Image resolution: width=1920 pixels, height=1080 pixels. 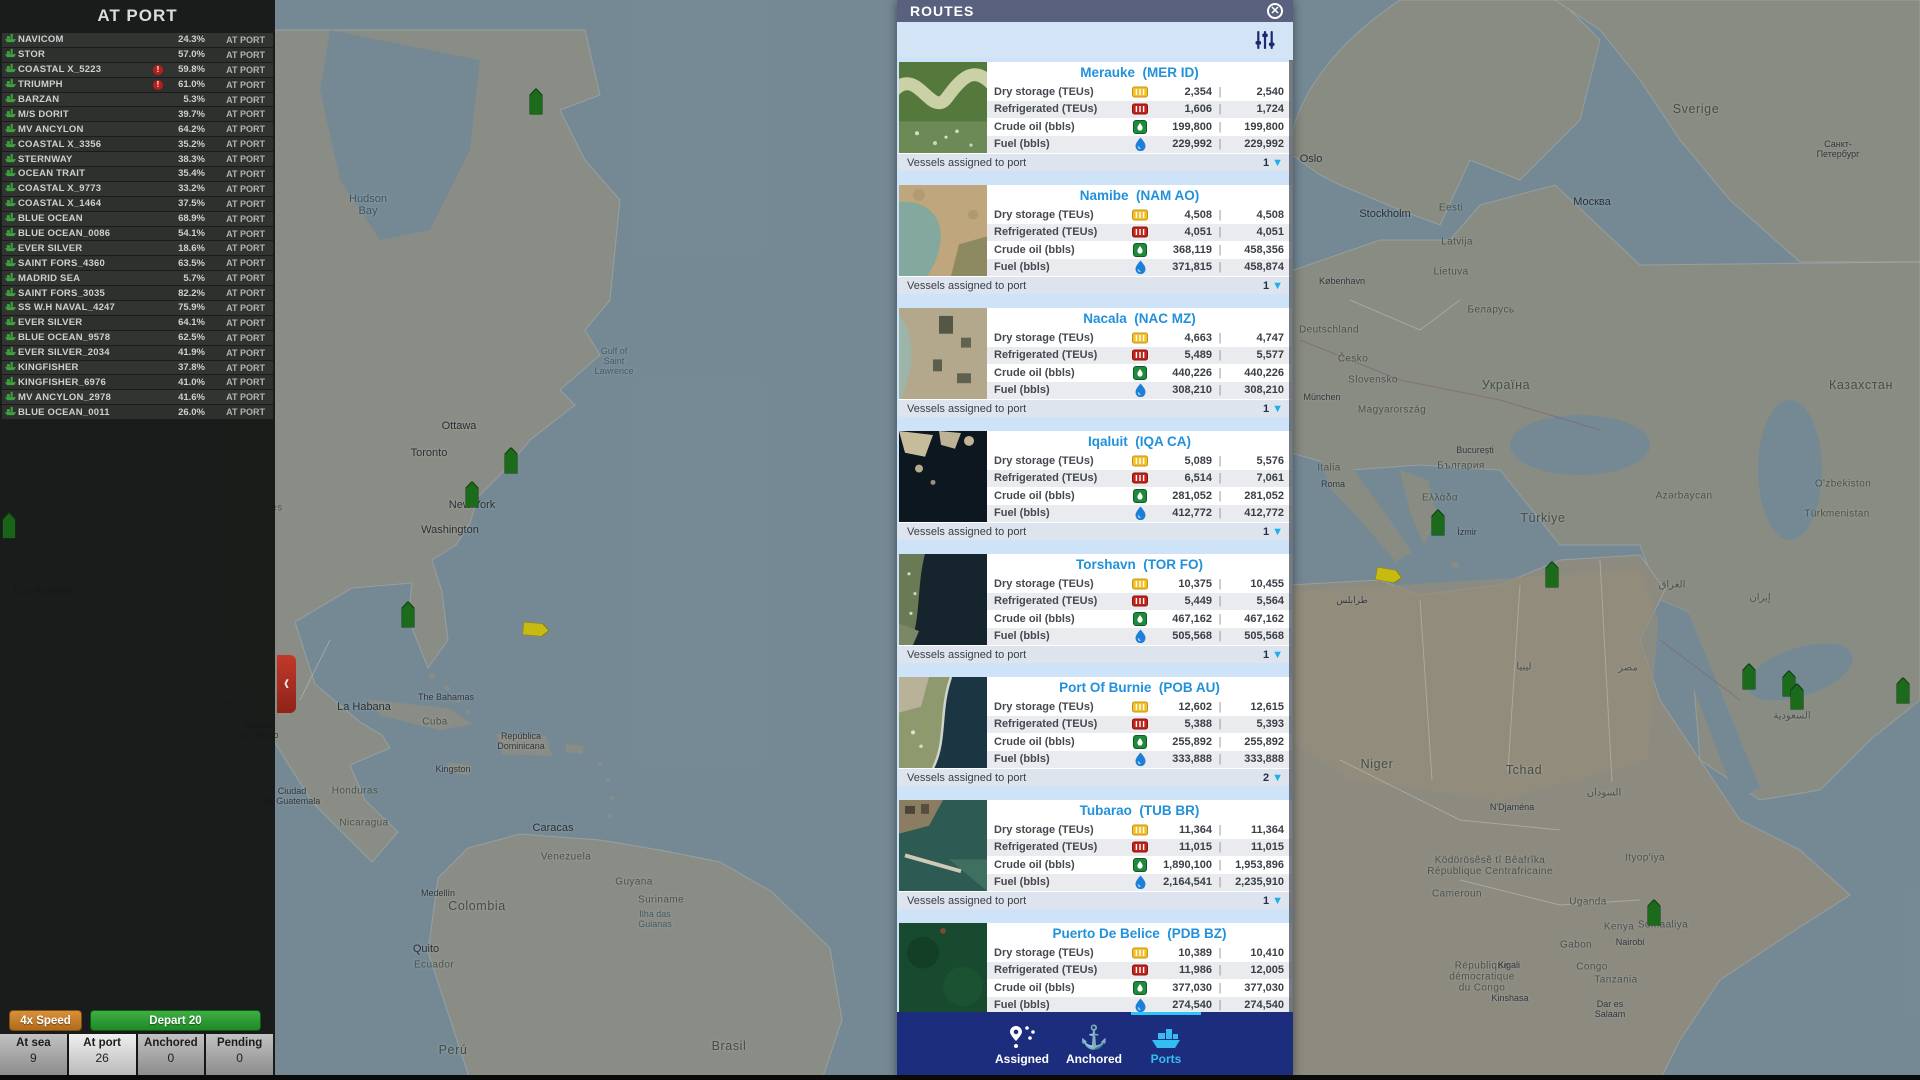 I want to click on port-name: Merauke (MER ID), so click(x=1139, y=72).